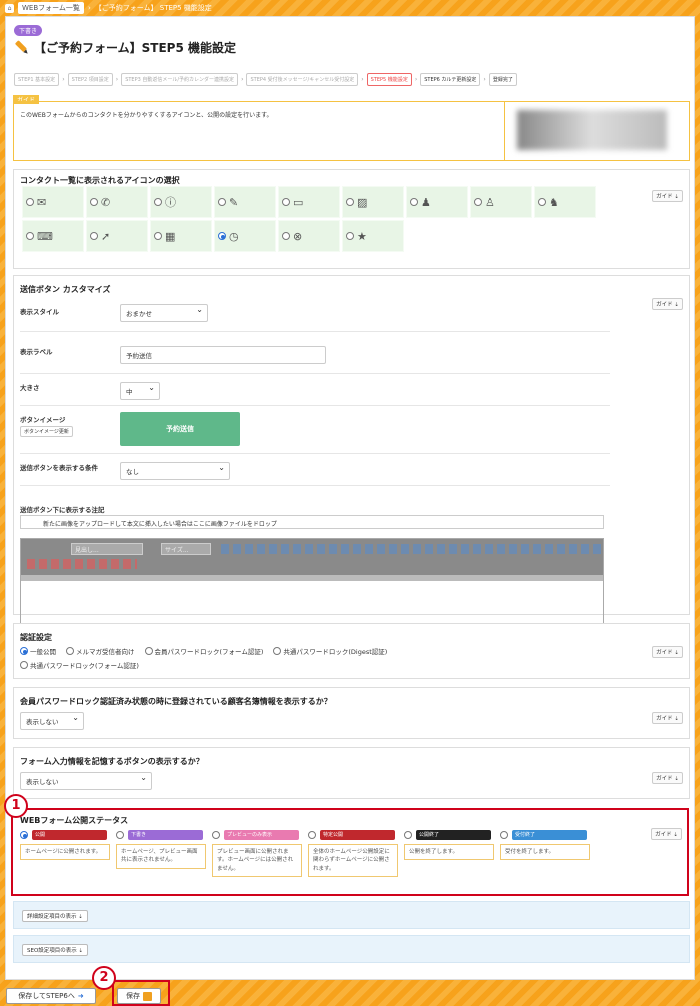 The width and height of the screenshot is (700, 1006). Describe the element at coordinates (9, 8) in the screenshot. I see `home-icon: ⌂` at that location.